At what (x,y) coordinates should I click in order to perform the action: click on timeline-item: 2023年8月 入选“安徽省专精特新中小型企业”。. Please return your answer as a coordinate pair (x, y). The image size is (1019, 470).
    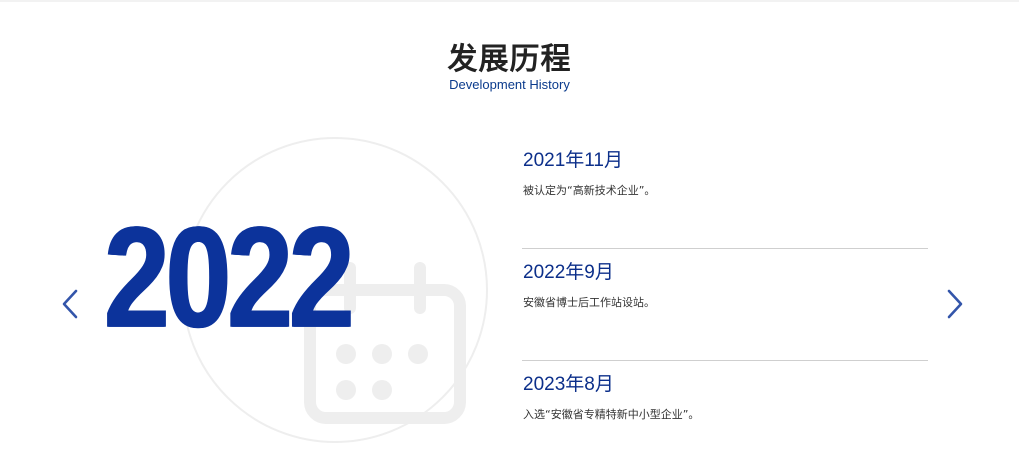
    Looking at the image, I should click on (725, 415).